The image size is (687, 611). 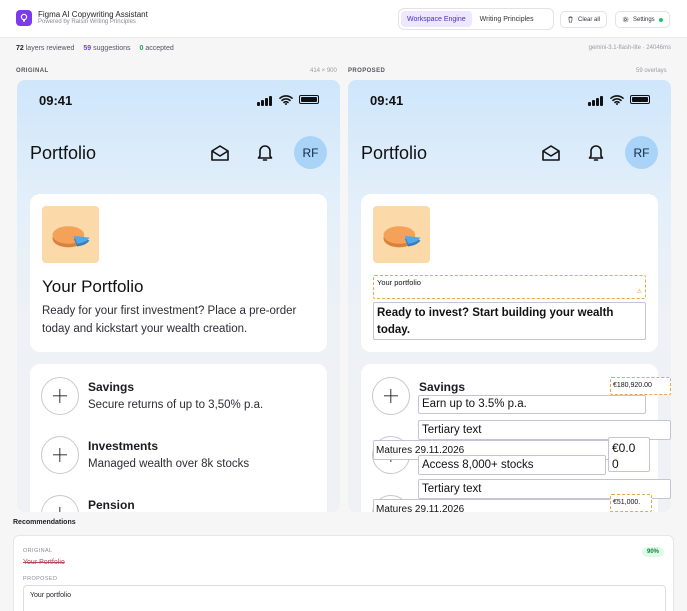 What do you see at coordinates (629, 454) in the screenshot?
I see `overlay-investments-amount: €0.0 0` at bounding box center [629, 454].